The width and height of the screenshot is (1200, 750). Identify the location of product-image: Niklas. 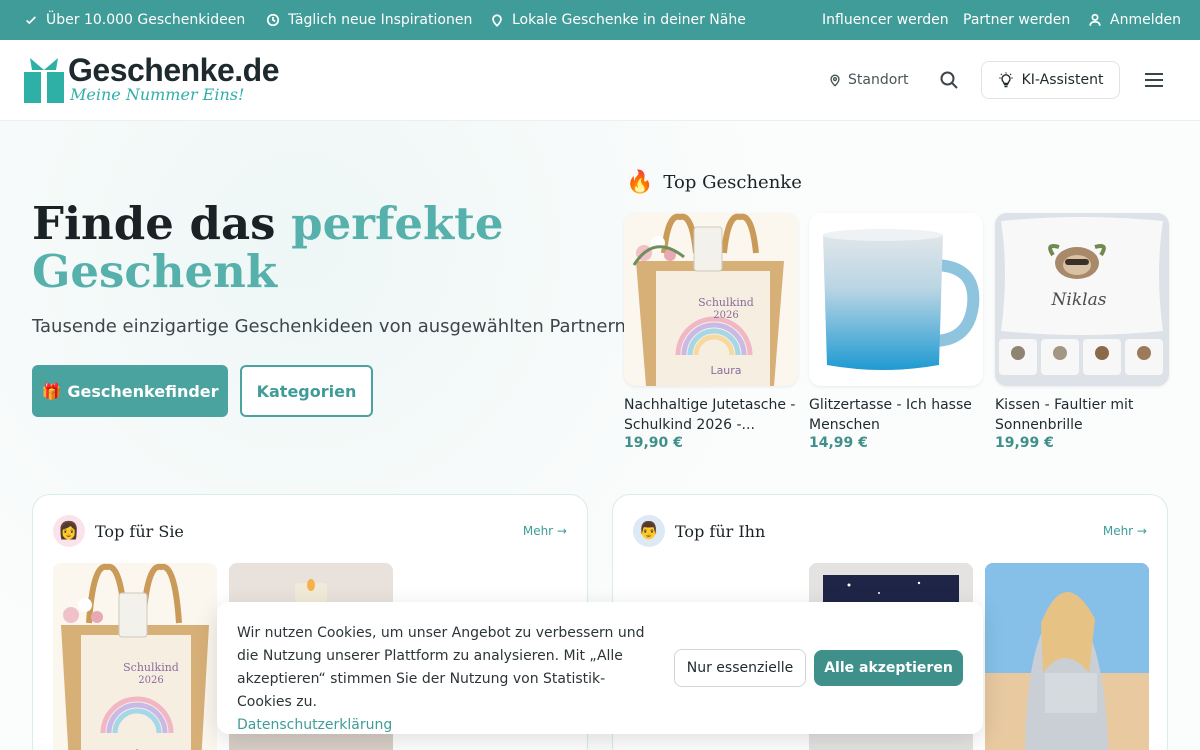
(1082, 299).